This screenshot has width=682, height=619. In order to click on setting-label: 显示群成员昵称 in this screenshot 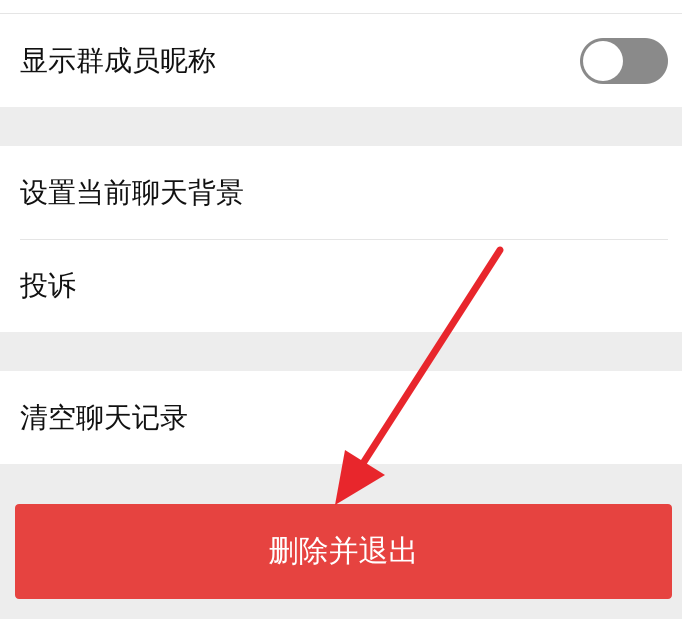, I will do `click(118, 60)`.